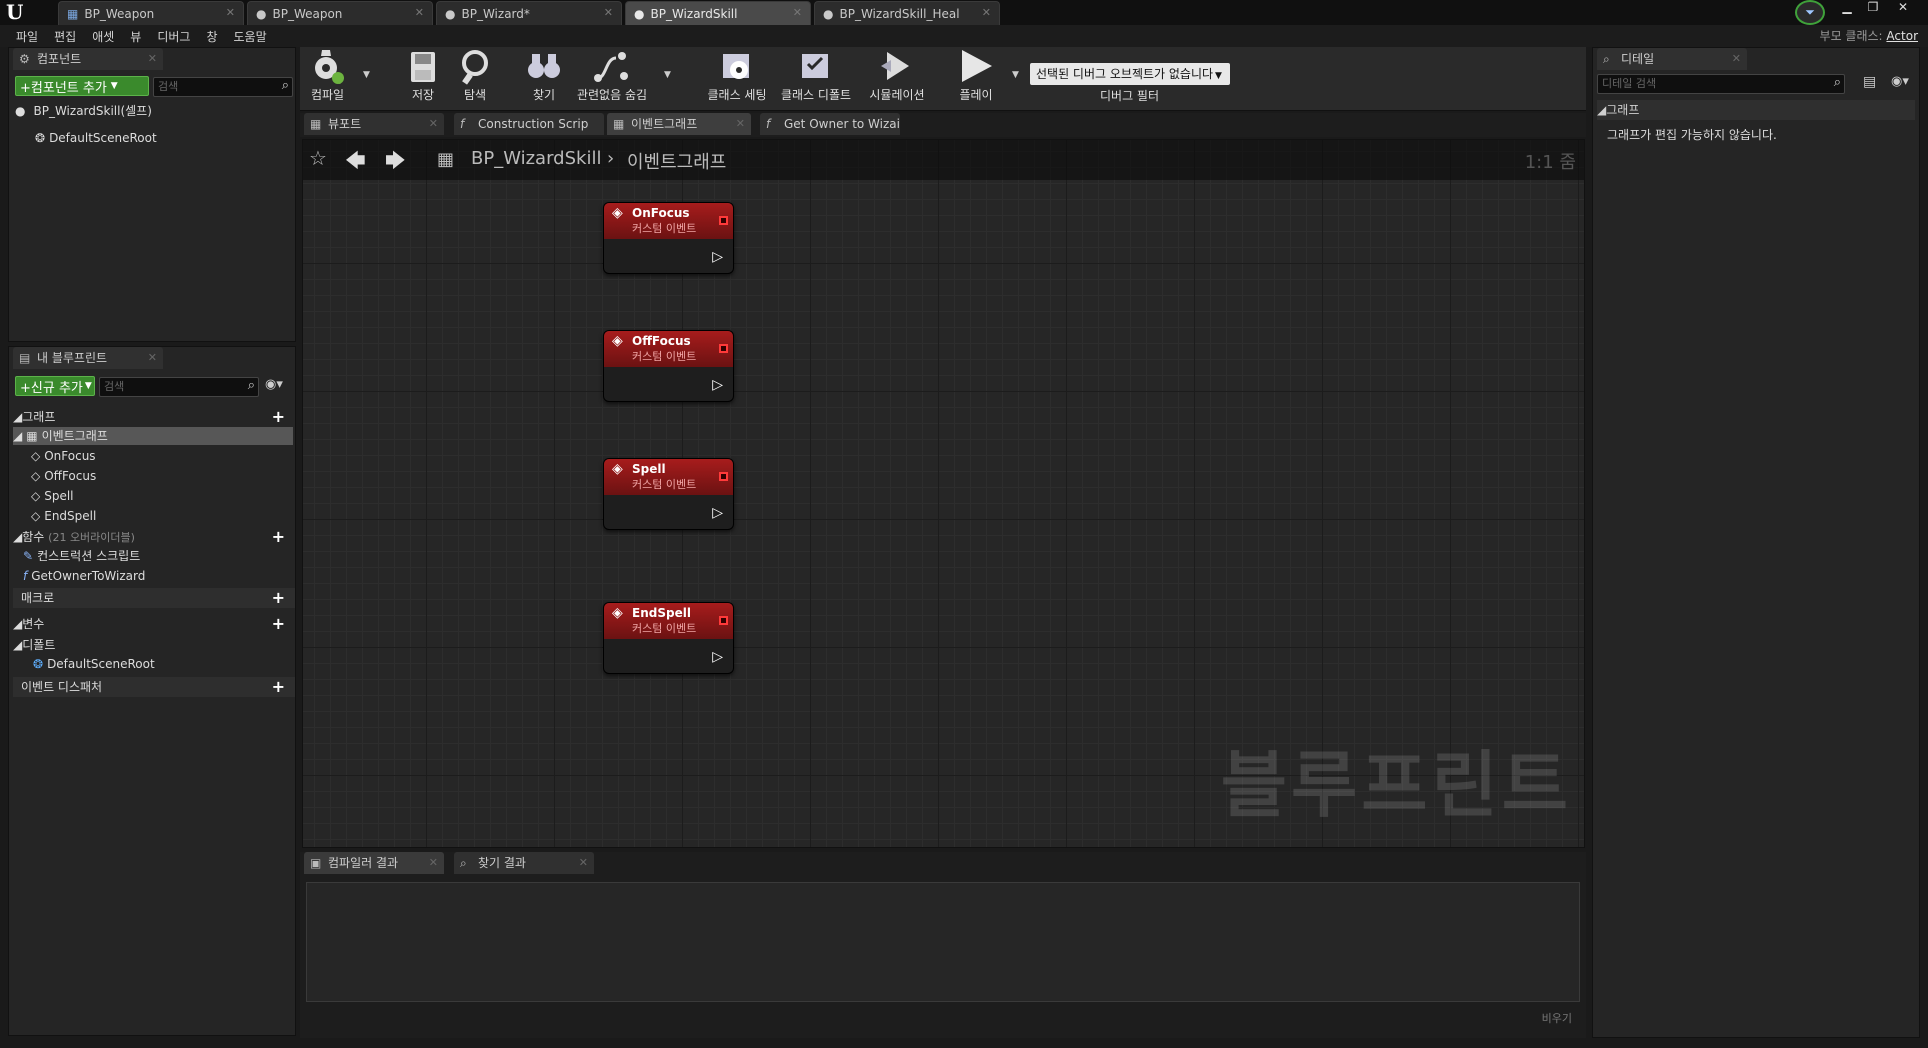  What do you see at coordinates (374, 863) in the screenshot?
I see `tab-compiler-results: ▣ 컴파일러 결과 ✕` at bounding box center [374, 863].